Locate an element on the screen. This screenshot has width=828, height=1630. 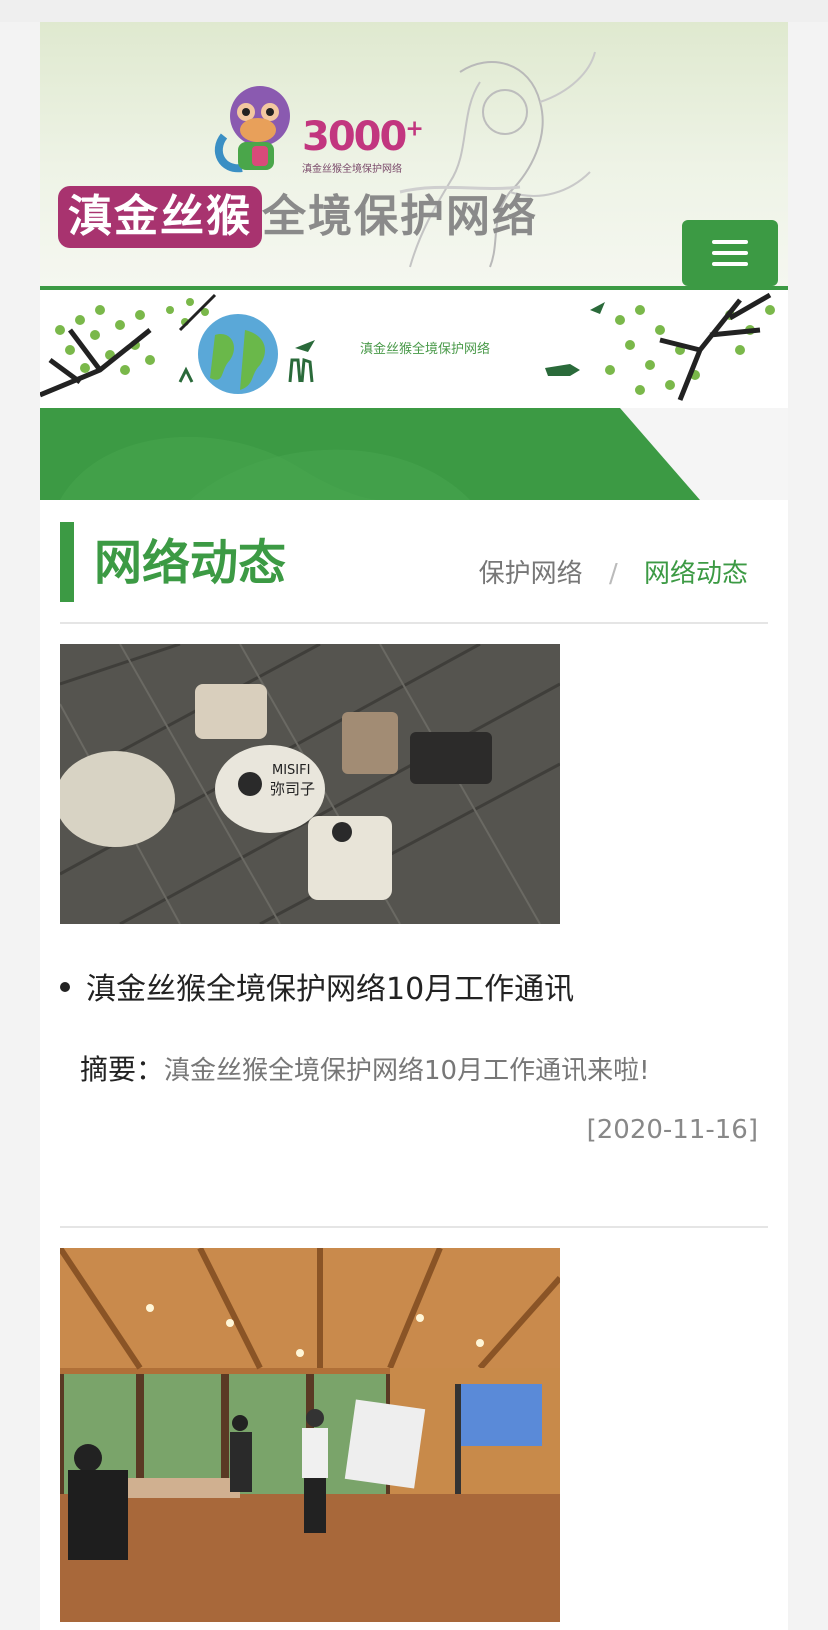
news-summary: 摘要：滇金丝猴全境保护网络10月工作通讯来啦! is located at coordinates (365, 1070).